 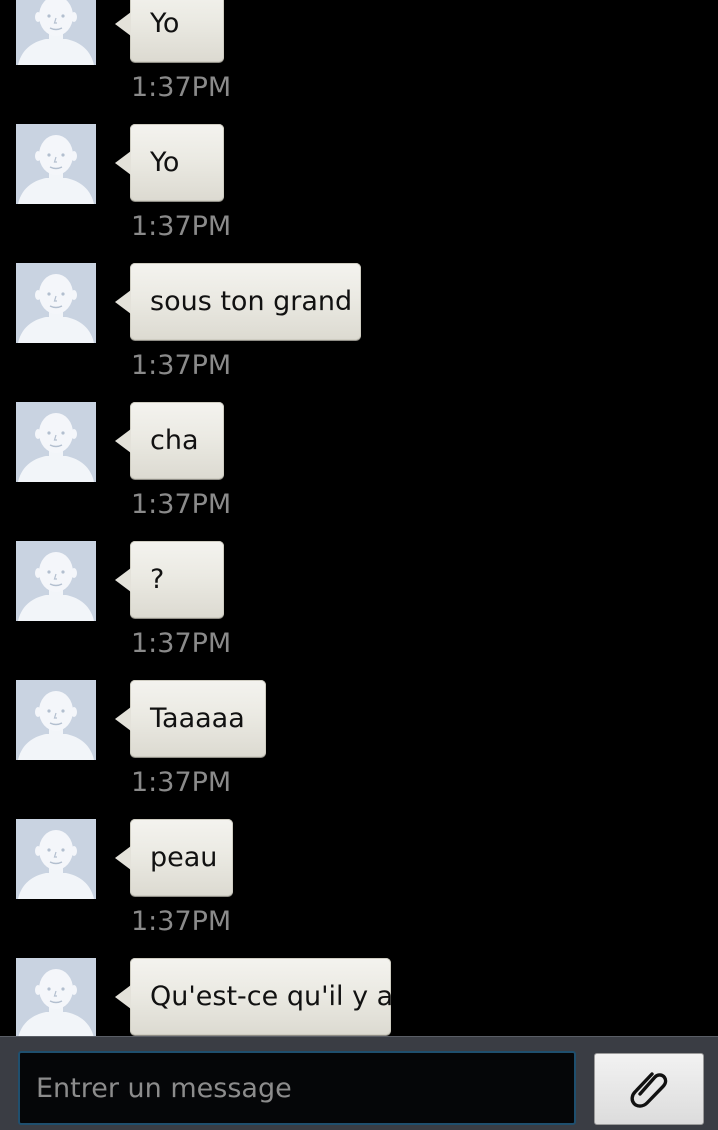 I want to click on message-composer, so click(x=359, y=1083).